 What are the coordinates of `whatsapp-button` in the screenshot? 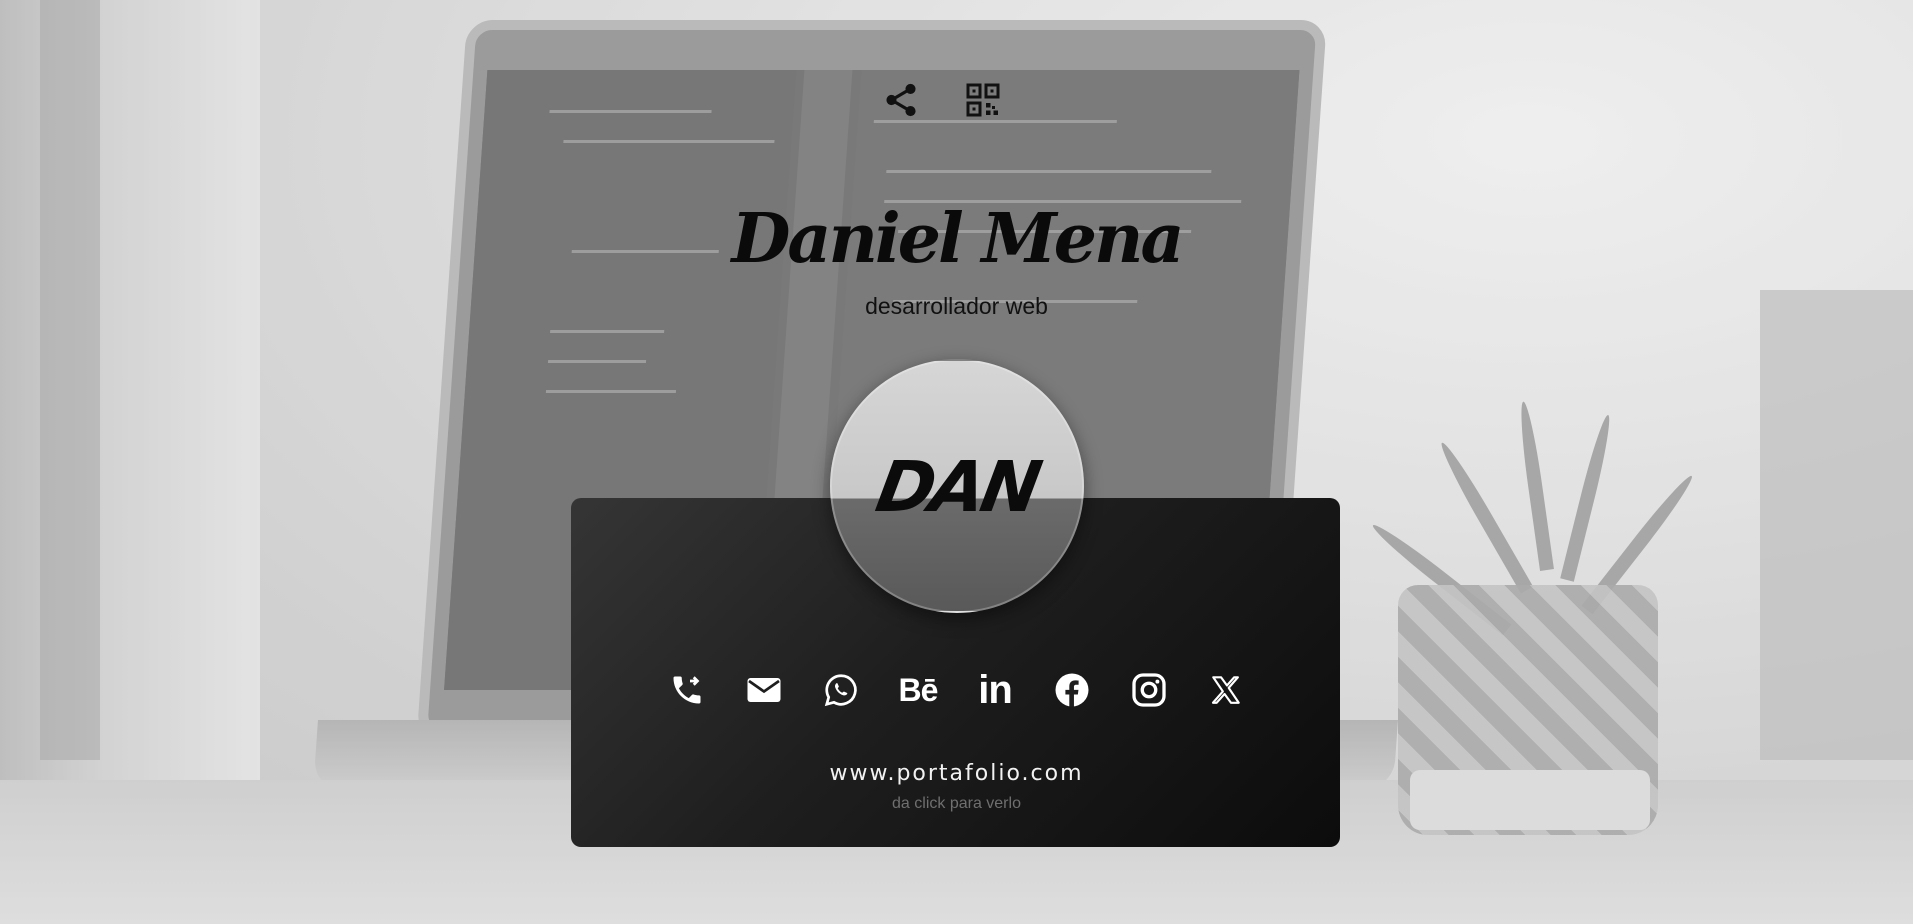 It's located at (841, 690).